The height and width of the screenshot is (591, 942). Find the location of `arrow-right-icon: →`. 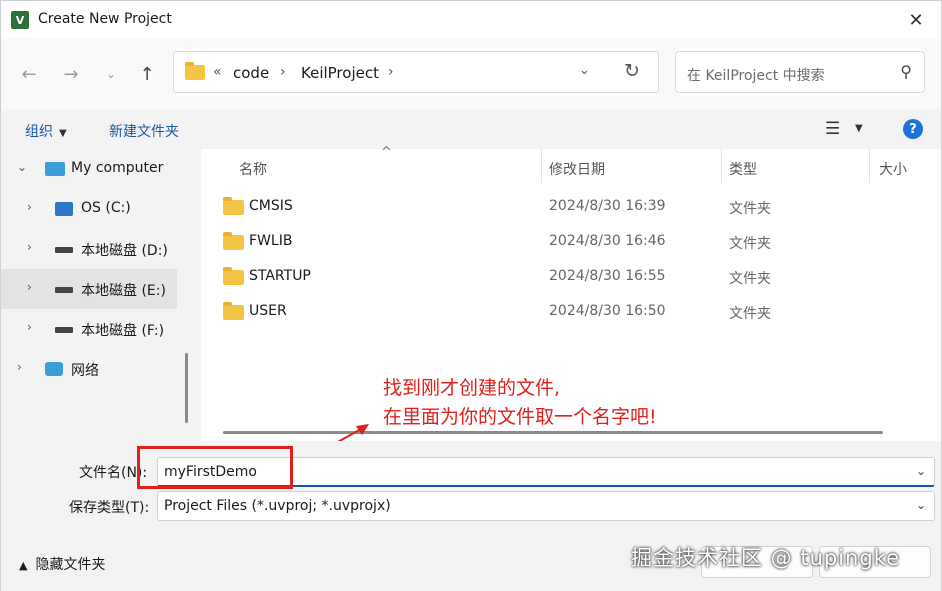

arrow-right-icon: → is located at coordinates (71, 74).